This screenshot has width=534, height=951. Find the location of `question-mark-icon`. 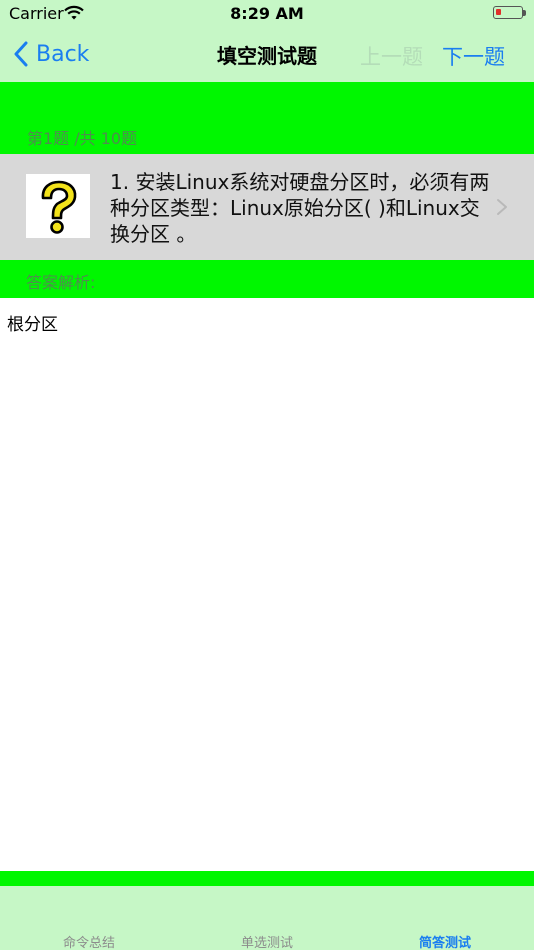

question-mark-icon is located at coordinates (58, 206).